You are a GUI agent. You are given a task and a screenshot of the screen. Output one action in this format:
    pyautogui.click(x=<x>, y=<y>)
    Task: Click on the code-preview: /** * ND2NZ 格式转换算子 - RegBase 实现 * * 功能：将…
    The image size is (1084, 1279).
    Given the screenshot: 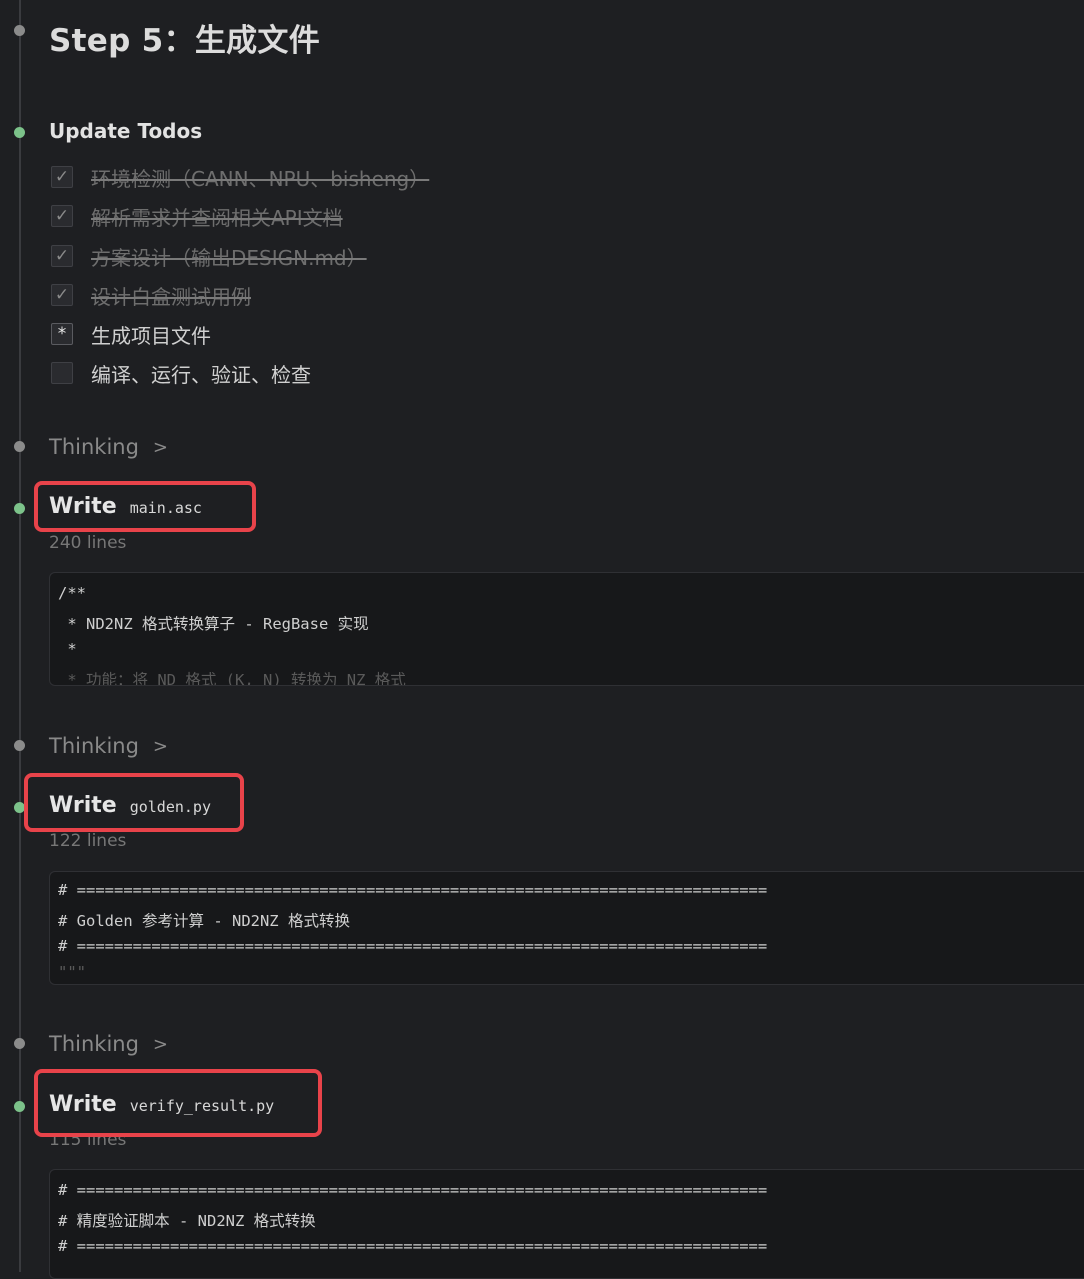 What is the action you would take?
    pyautogui.click(x=566, y=629)
    